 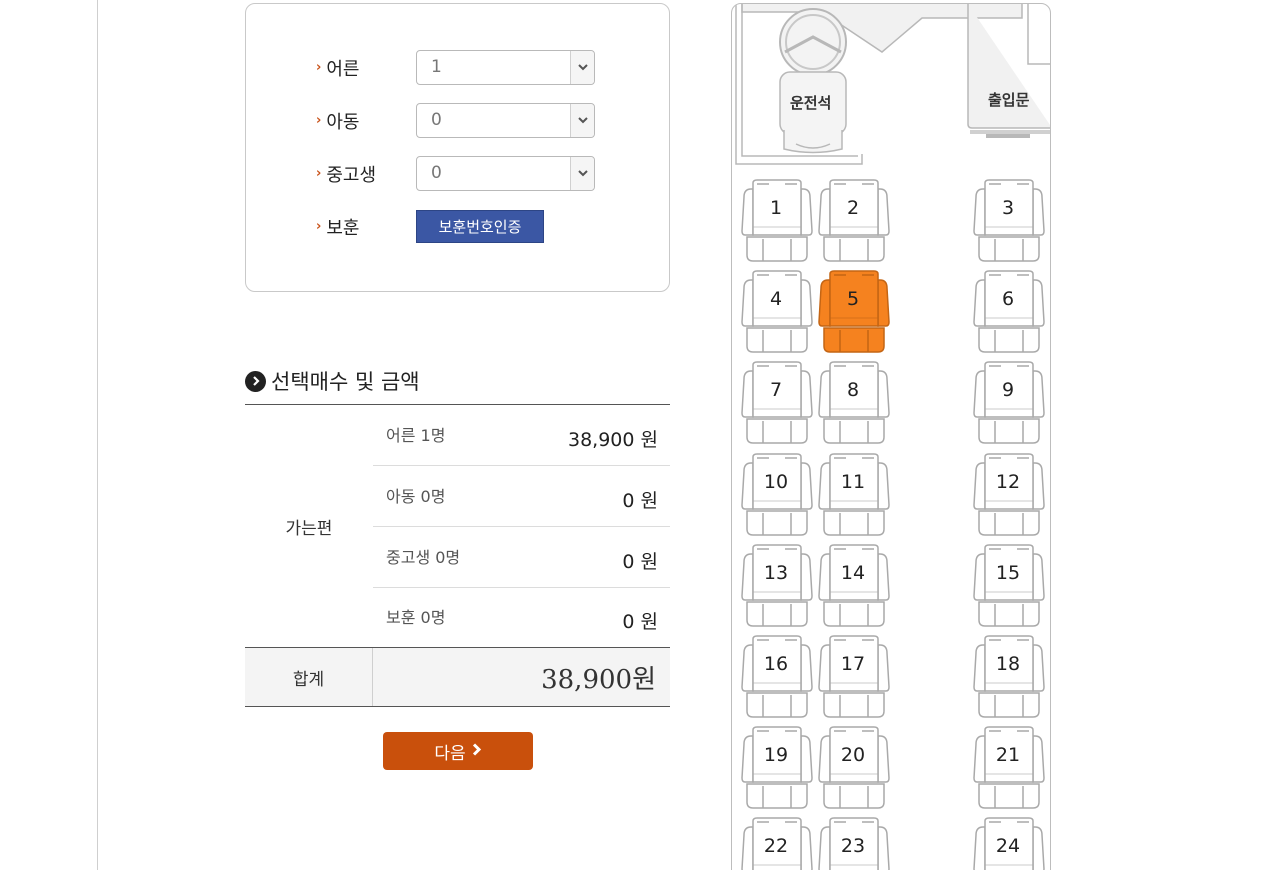 I want to click on seat-number: 9, so click(x=1008, y=390).